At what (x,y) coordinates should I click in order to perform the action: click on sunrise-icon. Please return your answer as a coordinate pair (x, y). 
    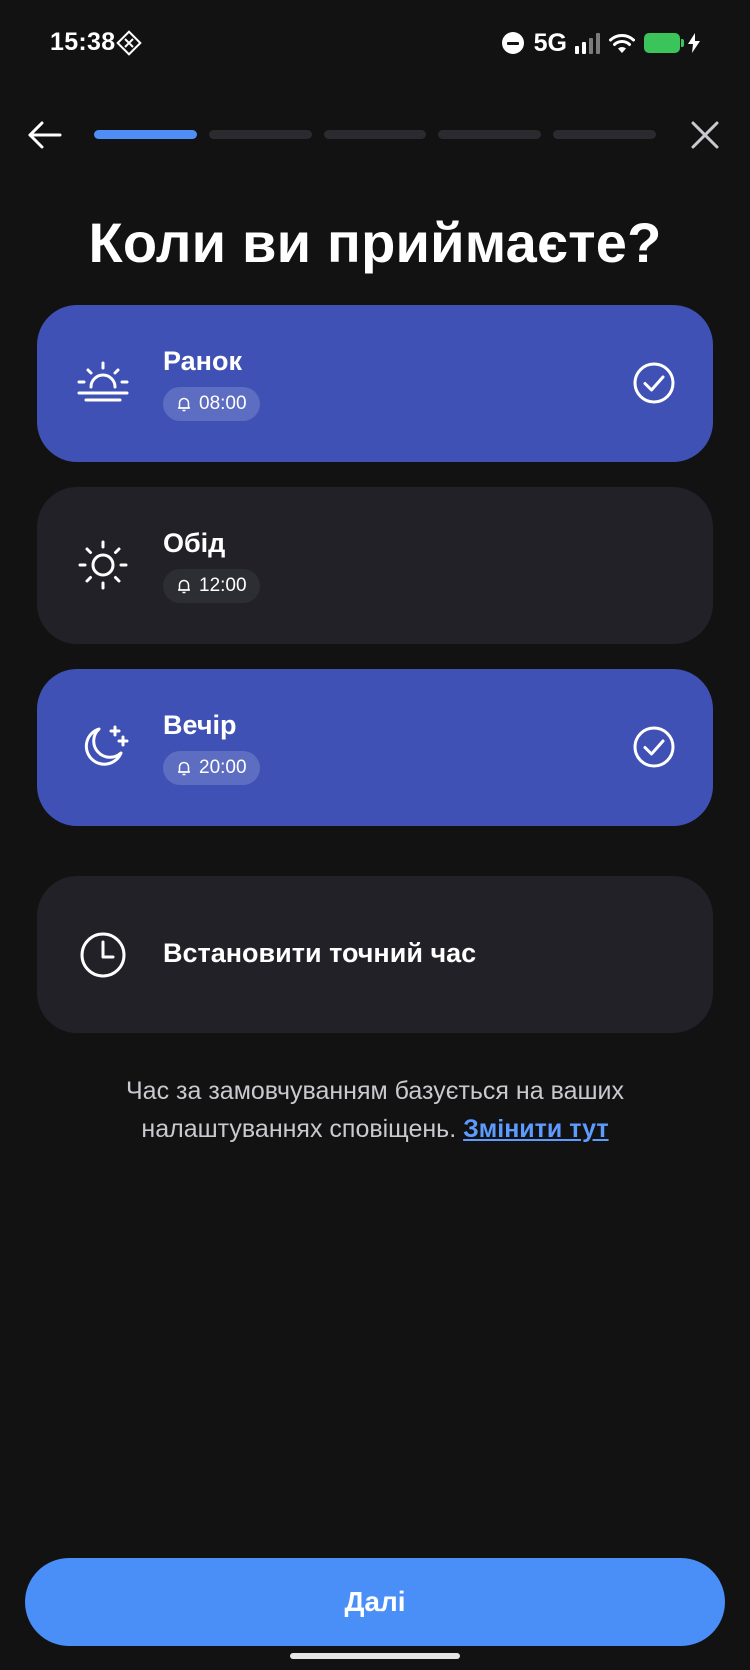
    Looking at the image, I should click on (103, 381).